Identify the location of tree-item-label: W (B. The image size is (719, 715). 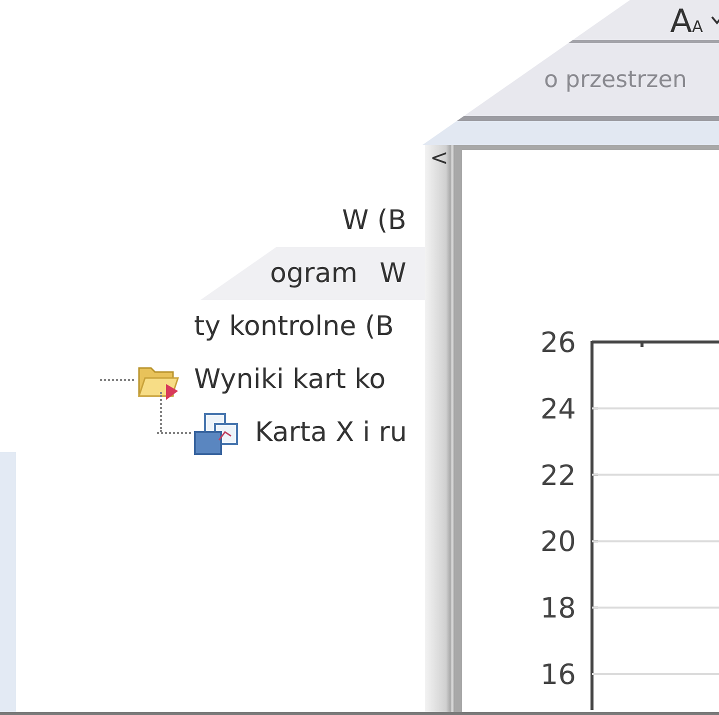
(374, 220).